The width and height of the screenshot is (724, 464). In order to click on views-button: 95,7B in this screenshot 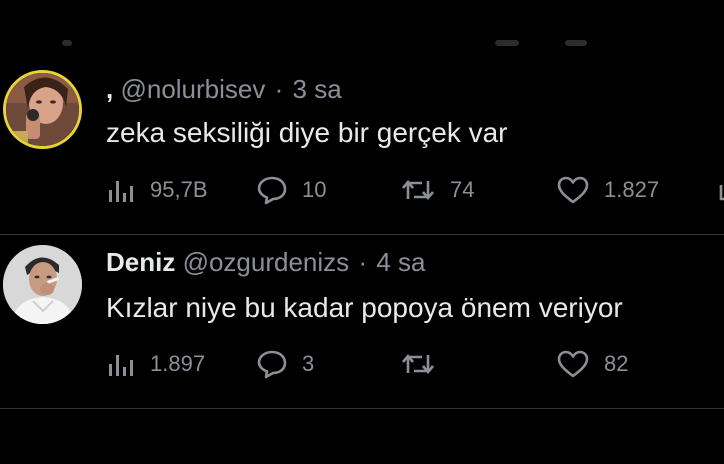, I will do `click(157, 190)`.